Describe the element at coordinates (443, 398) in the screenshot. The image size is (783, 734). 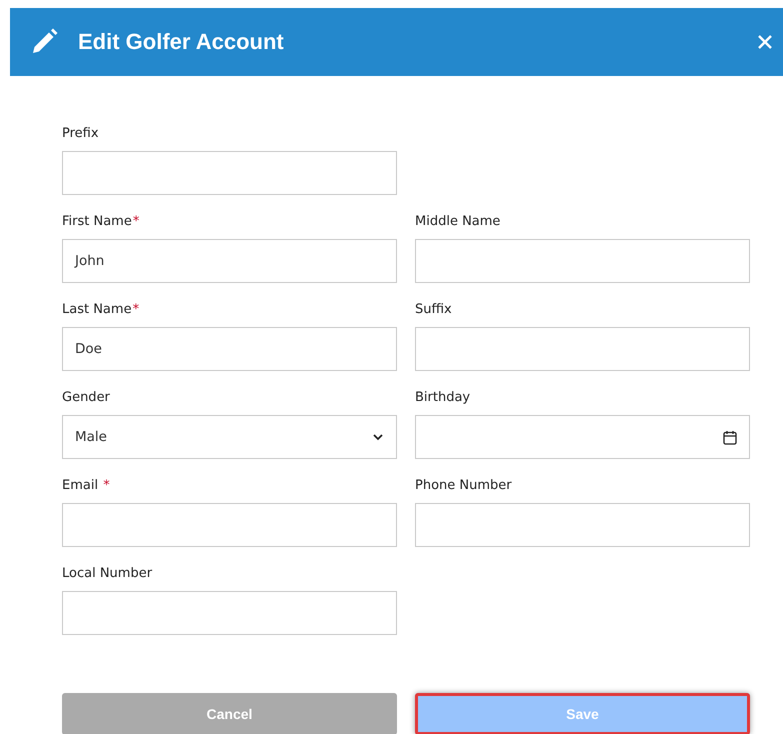
I see `field-label: Birthday` at that location.